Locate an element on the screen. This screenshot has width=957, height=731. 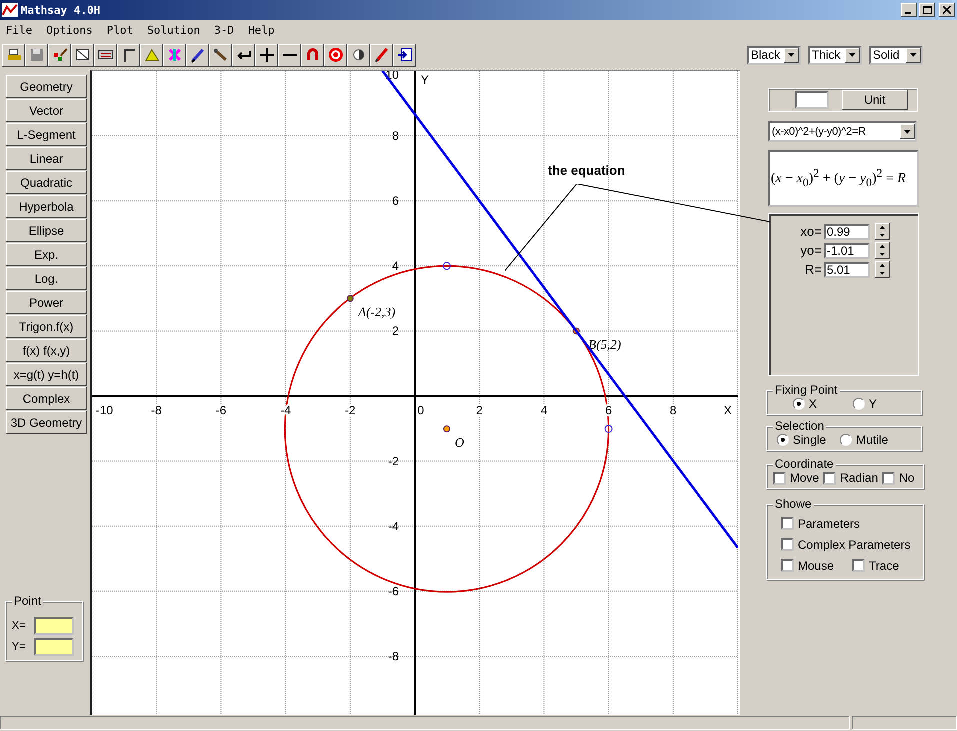
annotation-text: the equation is located at coordinates (587, 170).